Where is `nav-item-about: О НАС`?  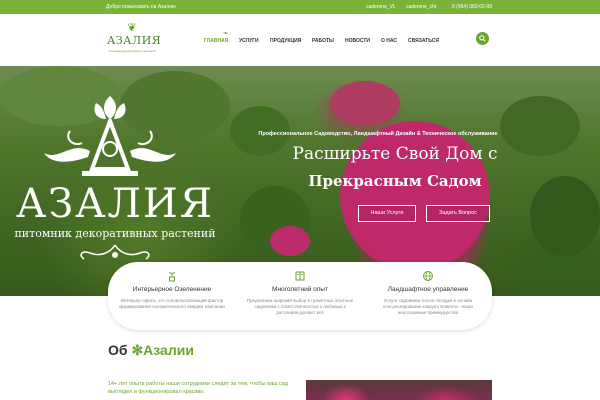
nav-item-about: О НАС is located at coordinates (389, 41).